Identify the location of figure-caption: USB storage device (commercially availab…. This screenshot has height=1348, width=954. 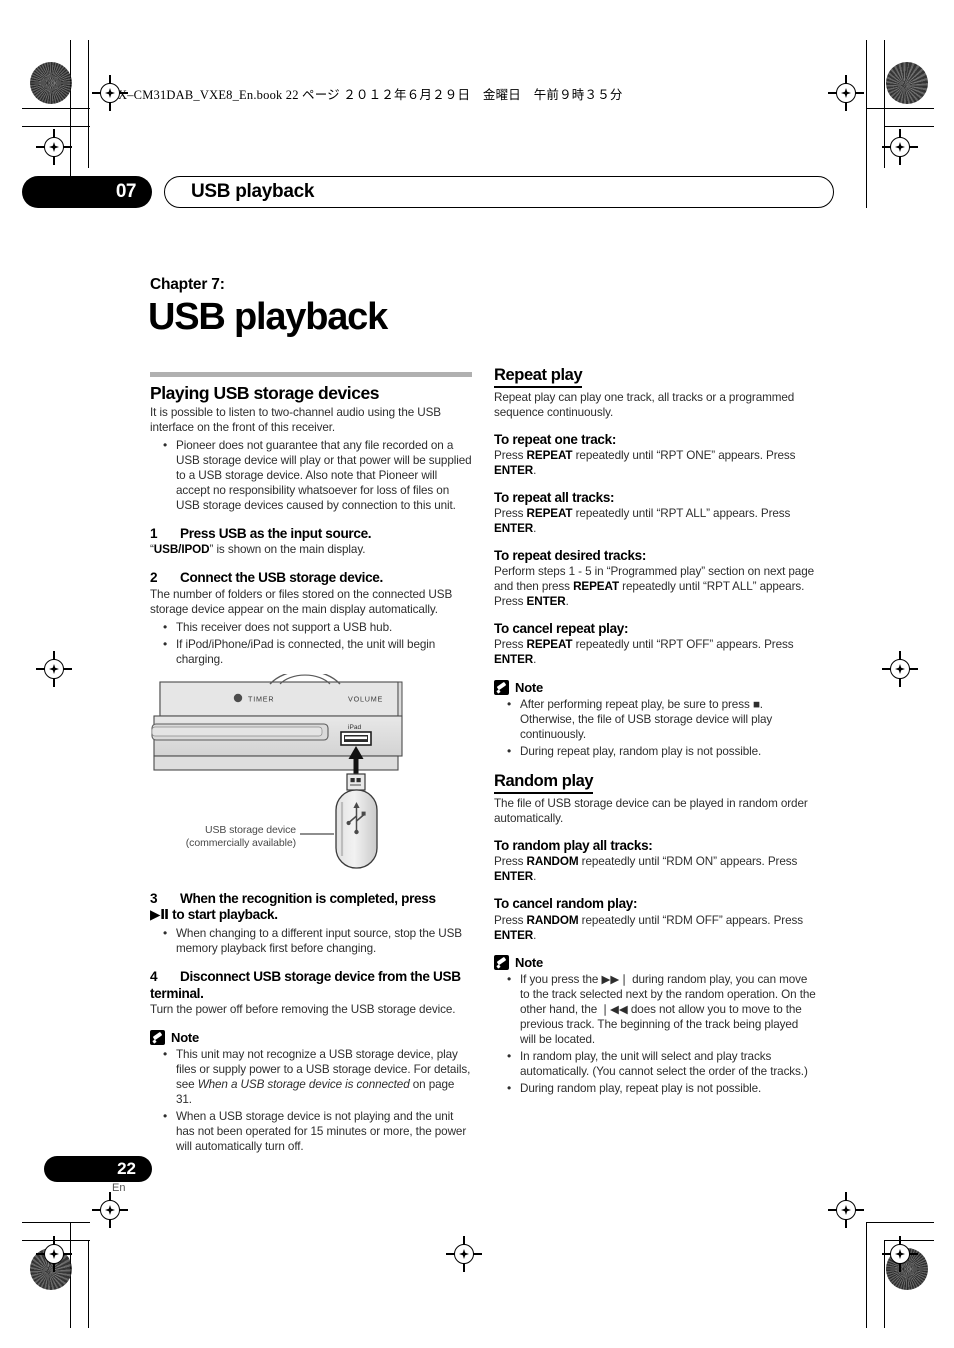
(240, 836).